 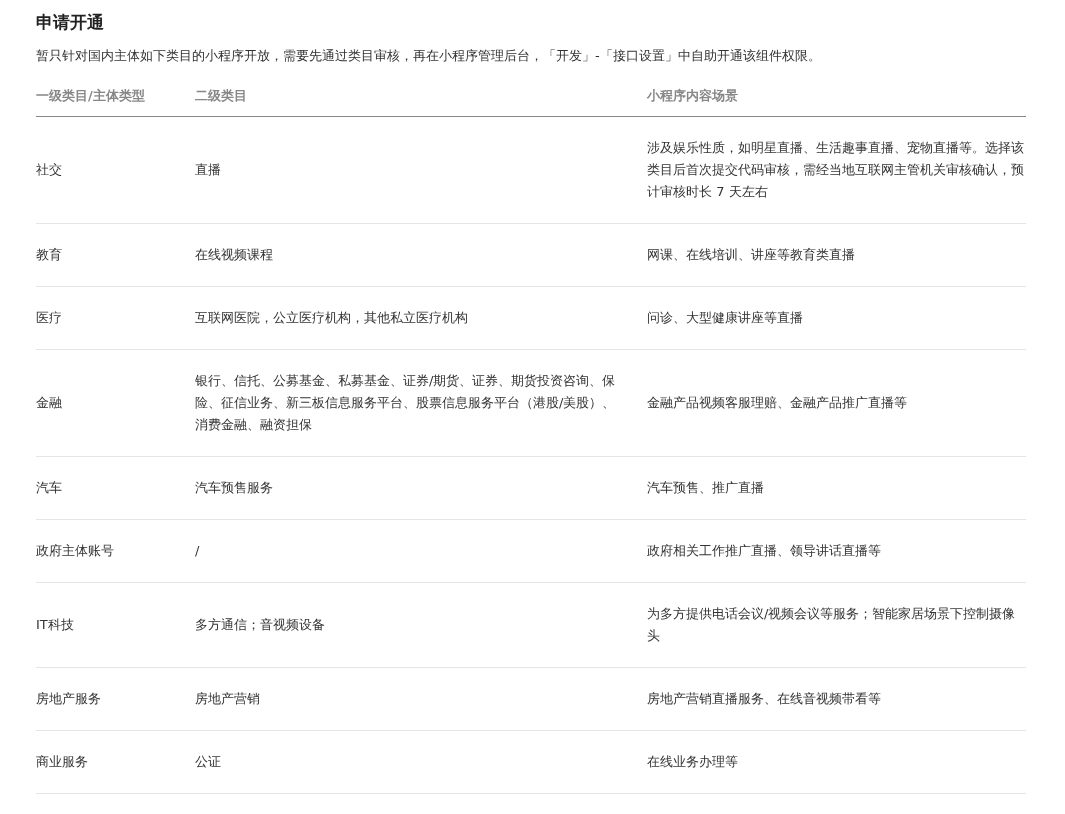 I want to click on table-cell: 为多方提供电话会议/视频会议等服务；智能家居场景下控制摄像头, so click(x=836, y=625).